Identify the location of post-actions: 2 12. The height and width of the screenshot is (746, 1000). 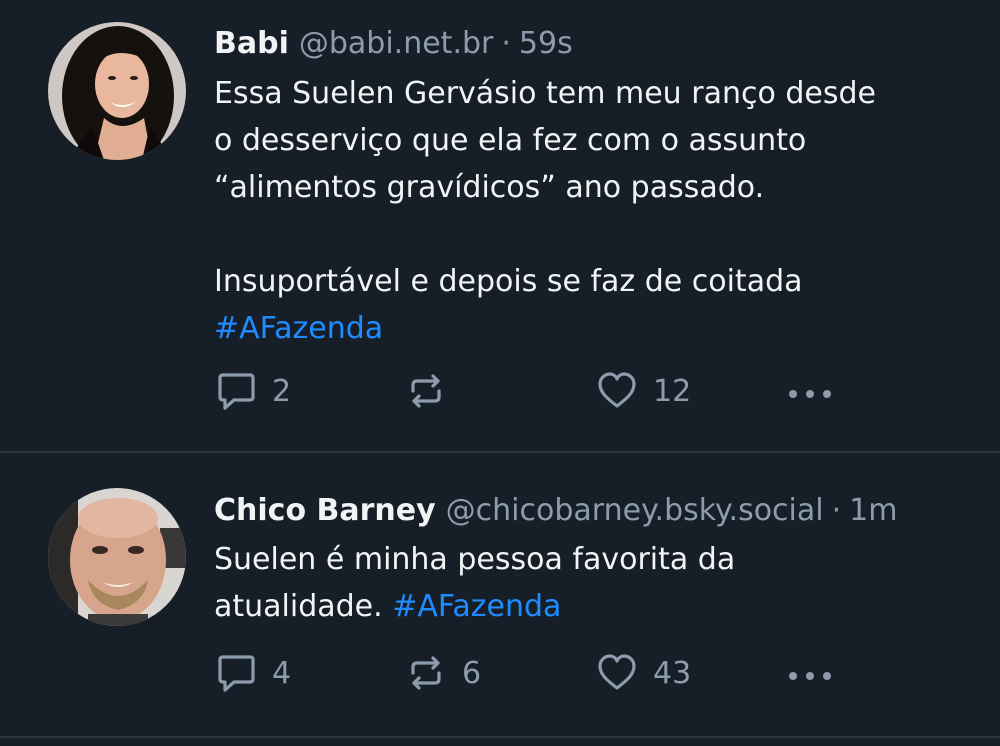
(500, 391).